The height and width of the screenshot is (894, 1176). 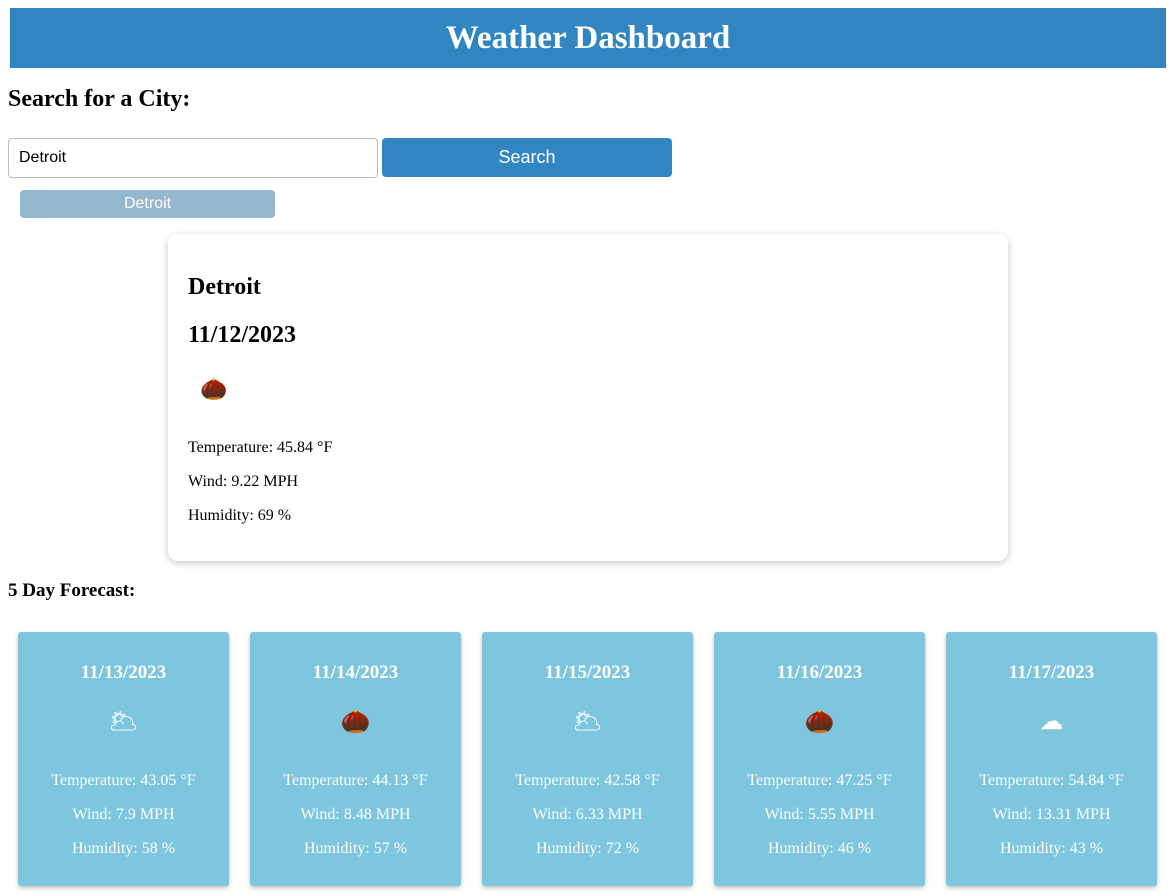 What do you see at coordinates (123, 672) in the screenshot?
I see `forecast-date: 11/13/2023` at bounding box center [123, 672].